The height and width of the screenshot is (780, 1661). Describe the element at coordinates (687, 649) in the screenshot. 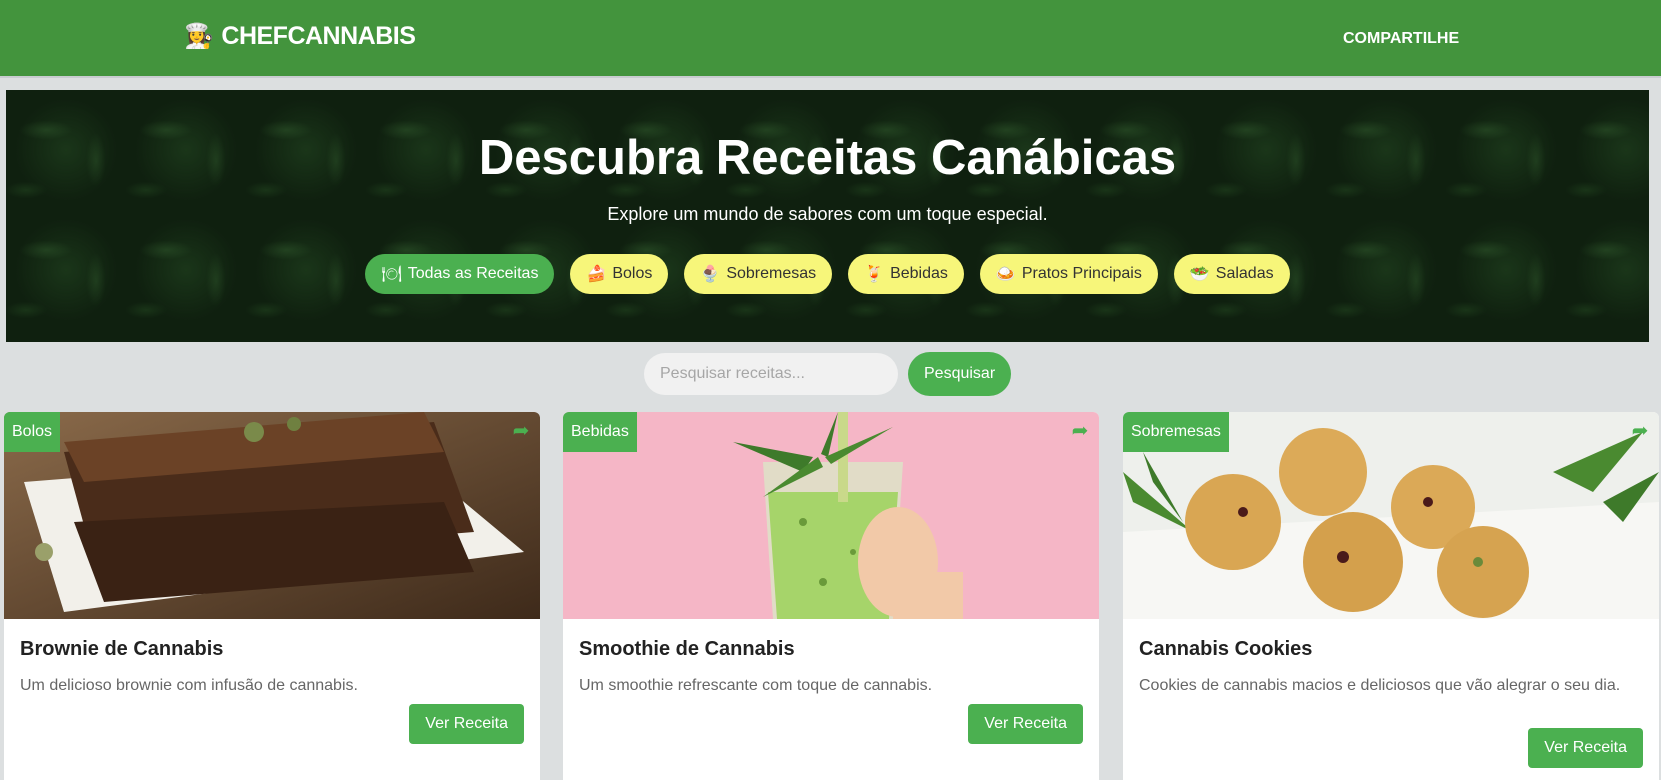

I see `recipe-title: Smoothie de Cannabis` at that location.